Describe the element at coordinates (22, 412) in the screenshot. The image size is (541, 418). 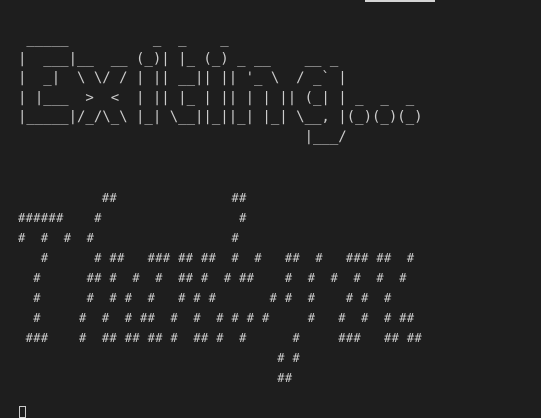
I see `terminal-cursor` at that location.